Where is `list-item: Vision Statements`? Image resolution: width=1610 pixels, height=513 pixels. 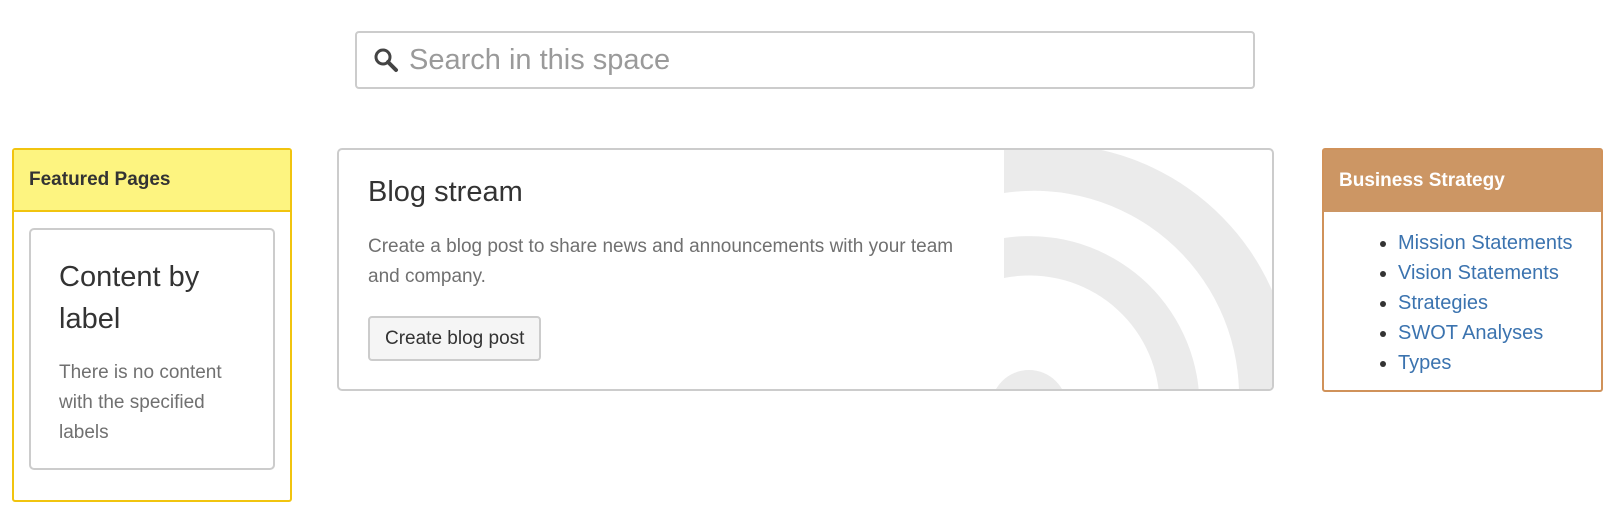 list-item: Vision Statements is located at coordinates (1499, 273).